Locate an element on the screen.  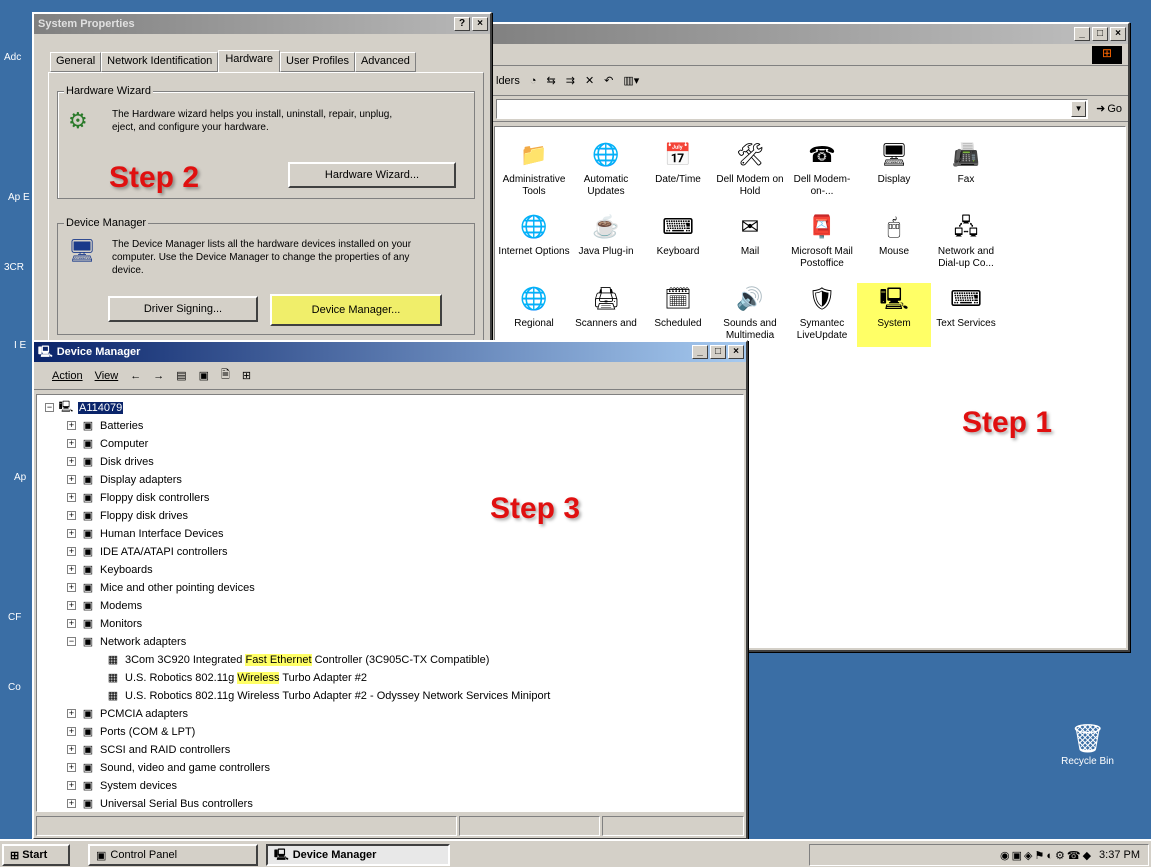
control-panel-item: 📮 Microsoft Mail Postoffice is located at coordinates (822, 240).